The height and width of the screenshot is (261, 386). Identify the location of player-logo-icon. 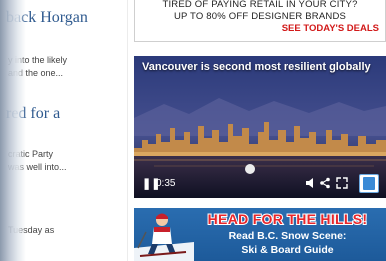
(369, 183).